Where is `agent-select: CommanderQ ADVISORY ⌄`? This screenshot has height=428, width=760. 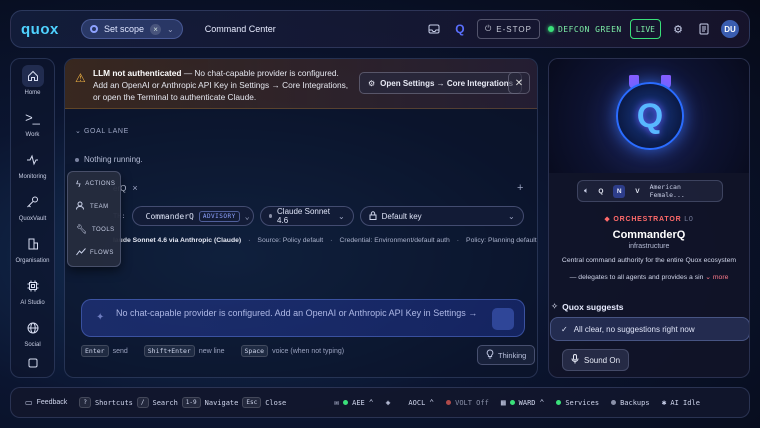 agent-select: CommanderQ ADVISORY ⌄ is located at coordinates (192, 216).